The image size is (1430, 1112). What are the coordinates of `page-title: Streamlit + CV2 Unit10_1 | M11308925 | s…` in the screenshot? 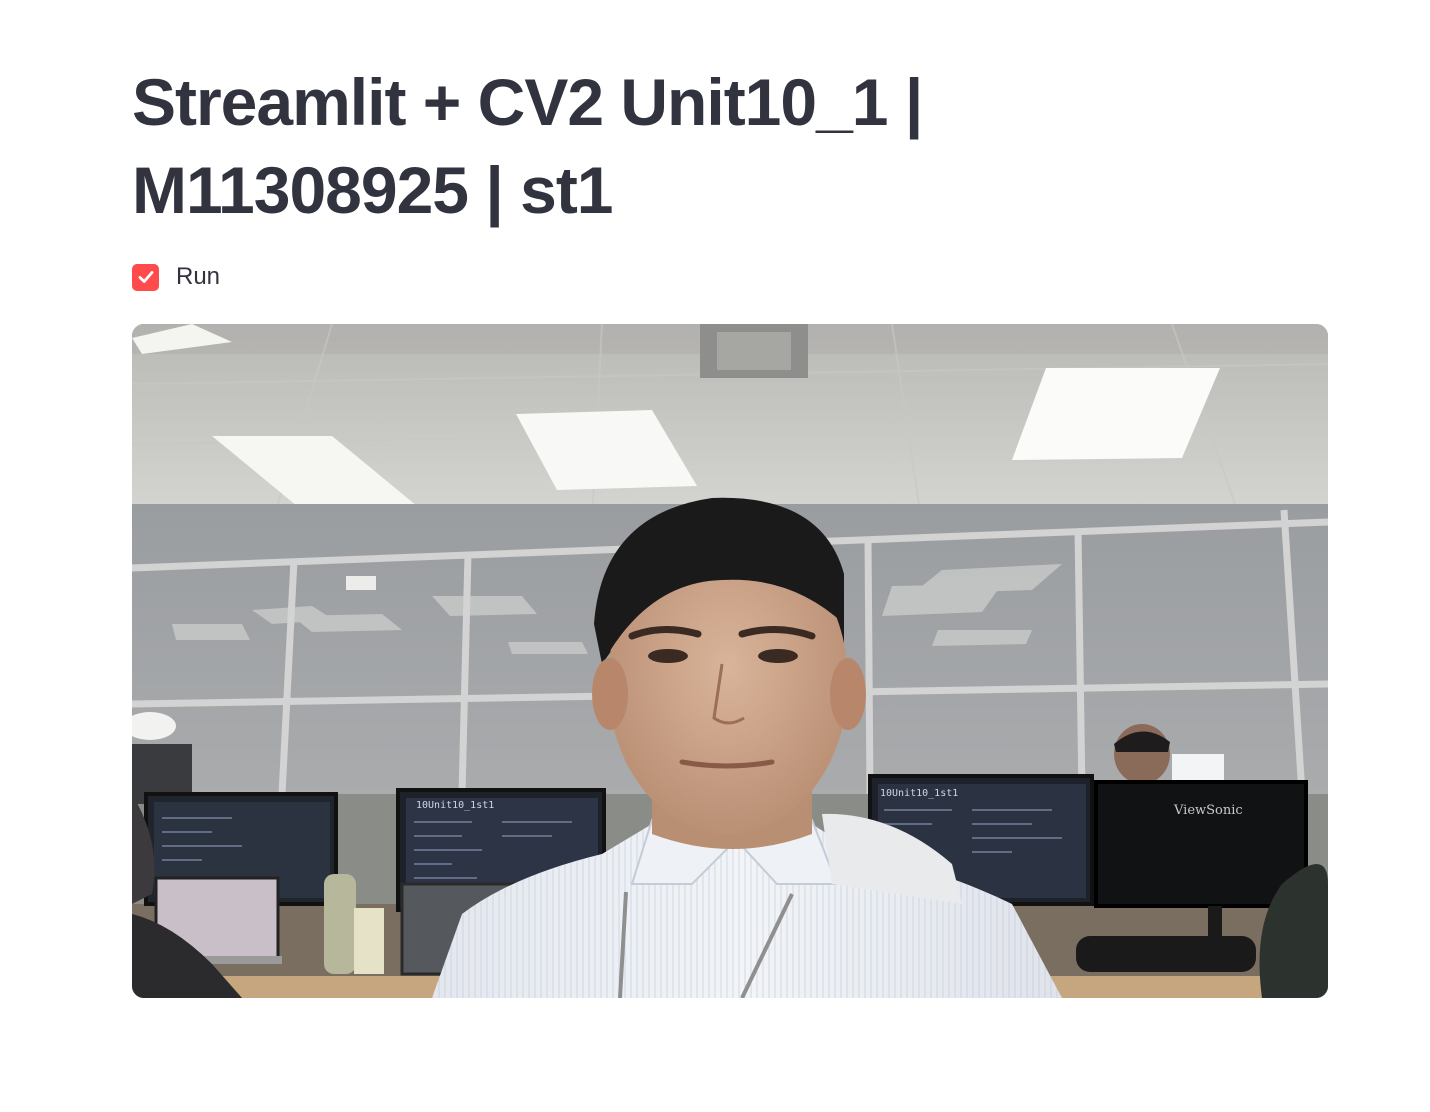 It's located at (527, 146).